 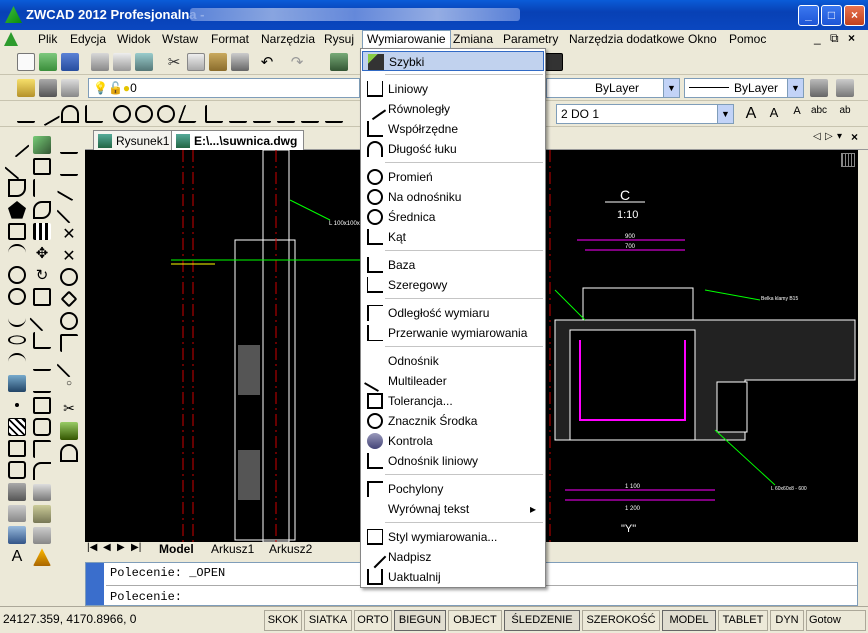 I want to click on menu-item-dlugosc-luku: Długość łuku, so click(x=453, y=149).